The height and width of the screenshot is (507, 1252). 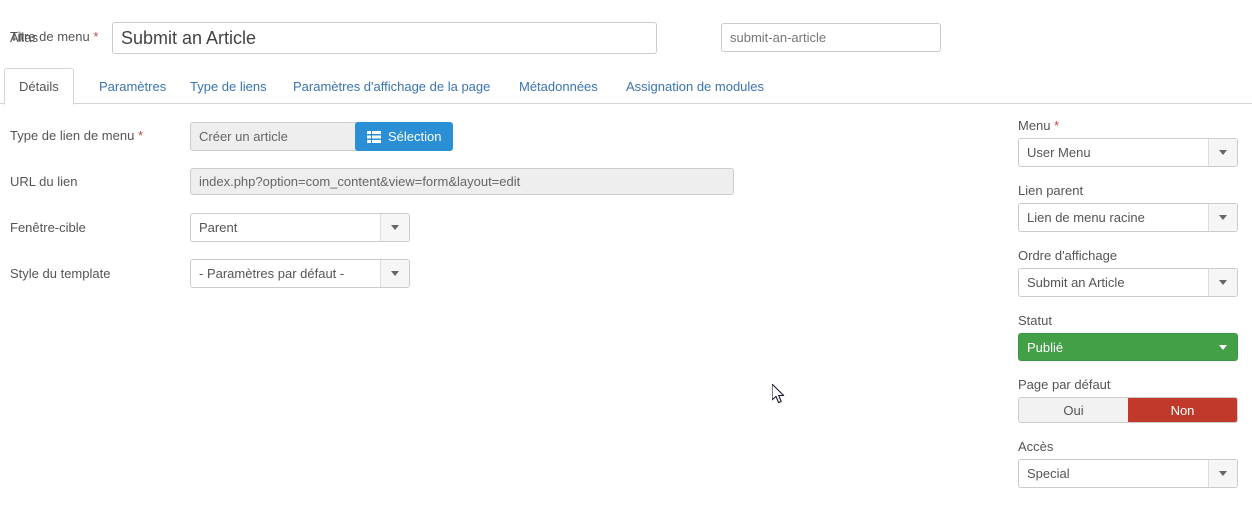 I want to click on access-value: Special, so click(x=1048, y=473).